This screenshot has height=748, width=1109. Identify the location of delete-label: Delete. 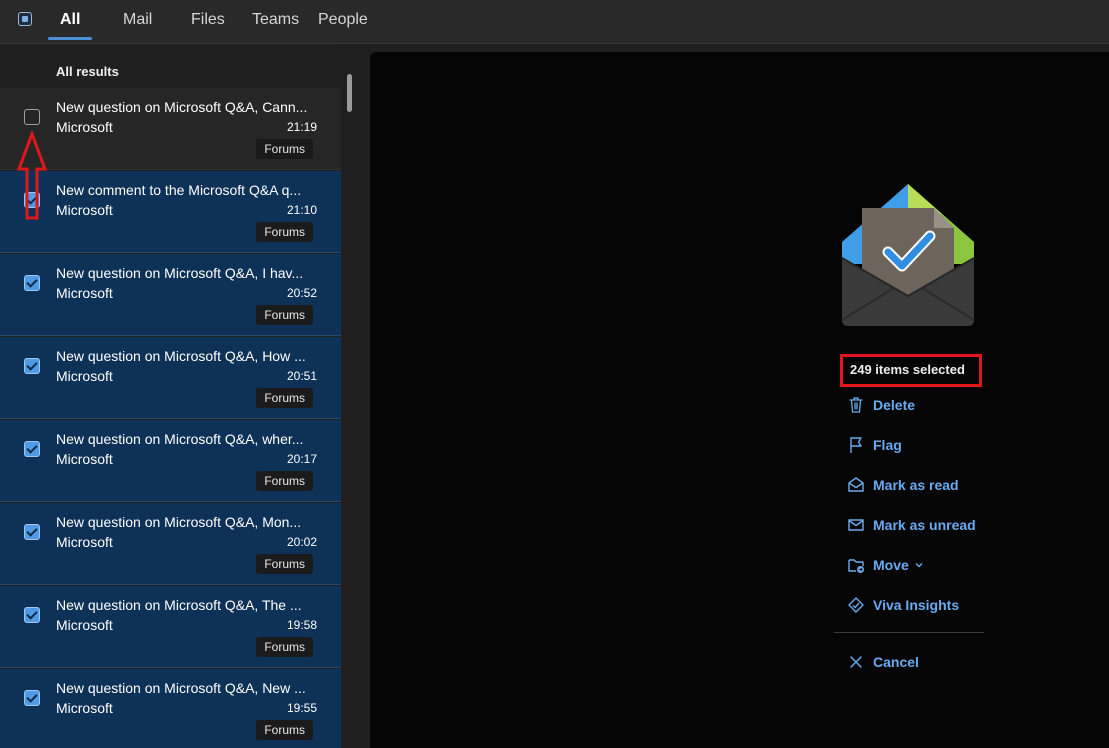
(894, 405).